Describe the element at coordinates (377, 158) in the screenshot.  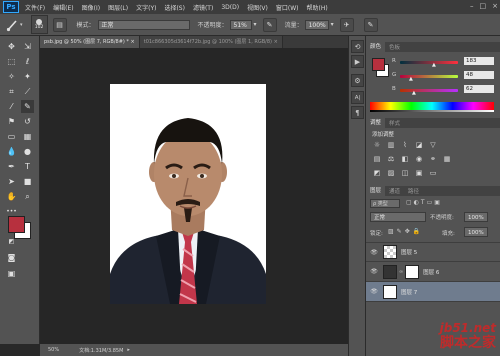
I see `hue-saturation-icon: ▤` at that location.